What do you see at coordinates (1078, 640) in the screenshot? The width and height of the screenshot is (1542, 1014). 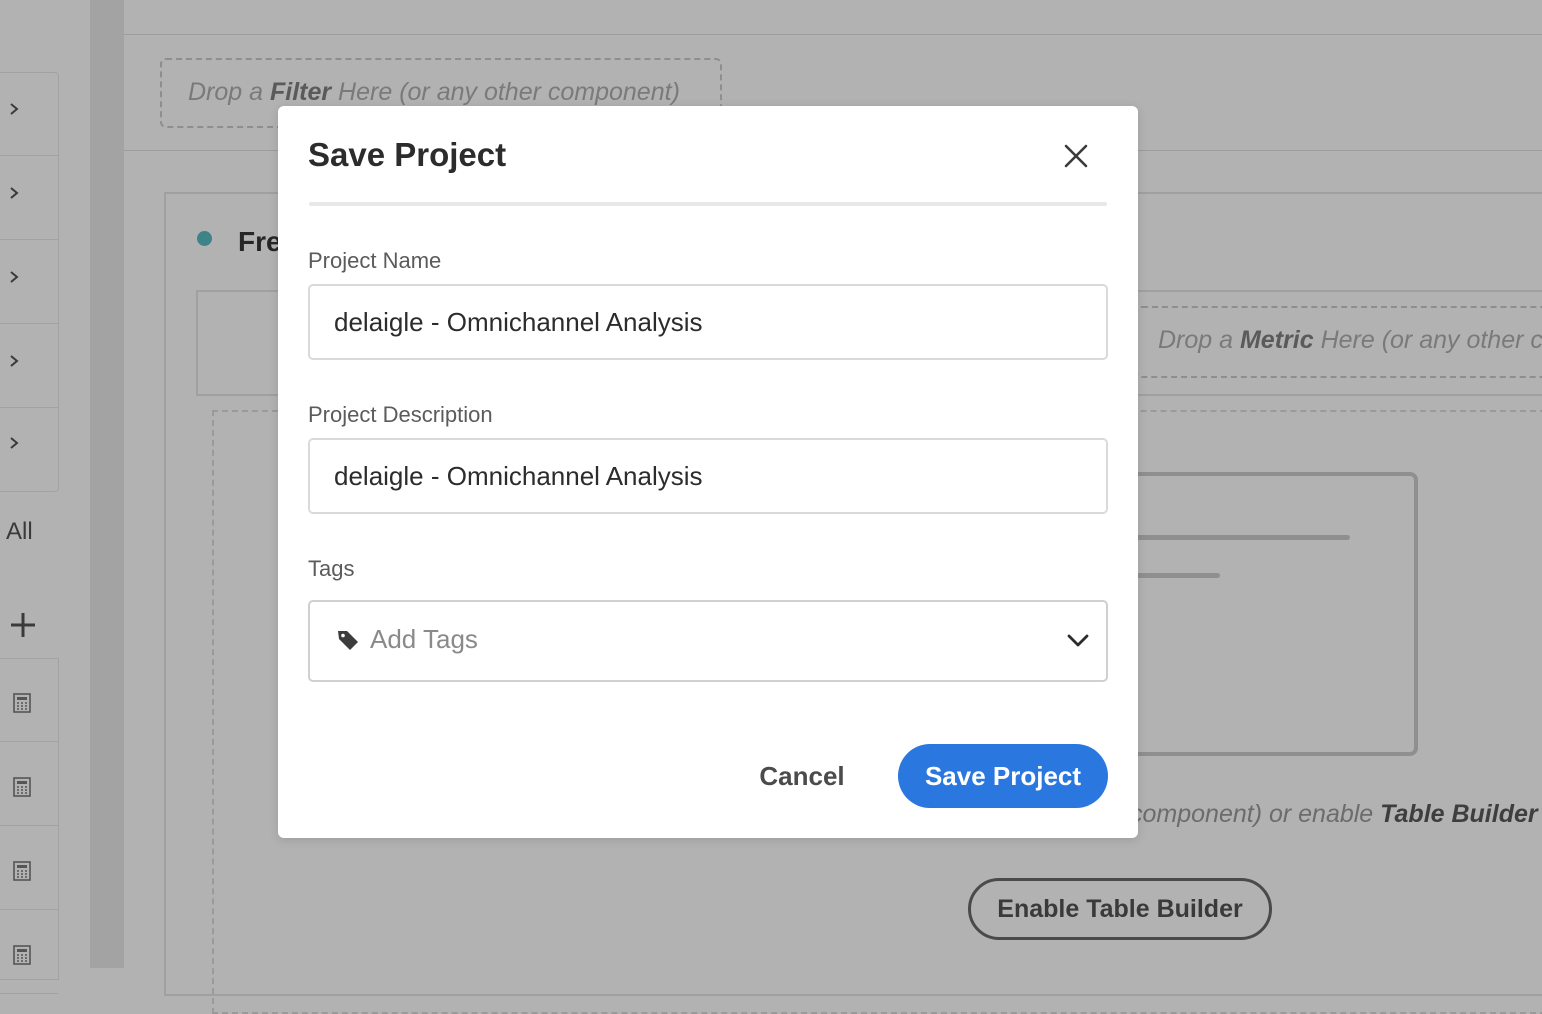 I see `chevron-down-icon` at bounding box center [1078, 640].